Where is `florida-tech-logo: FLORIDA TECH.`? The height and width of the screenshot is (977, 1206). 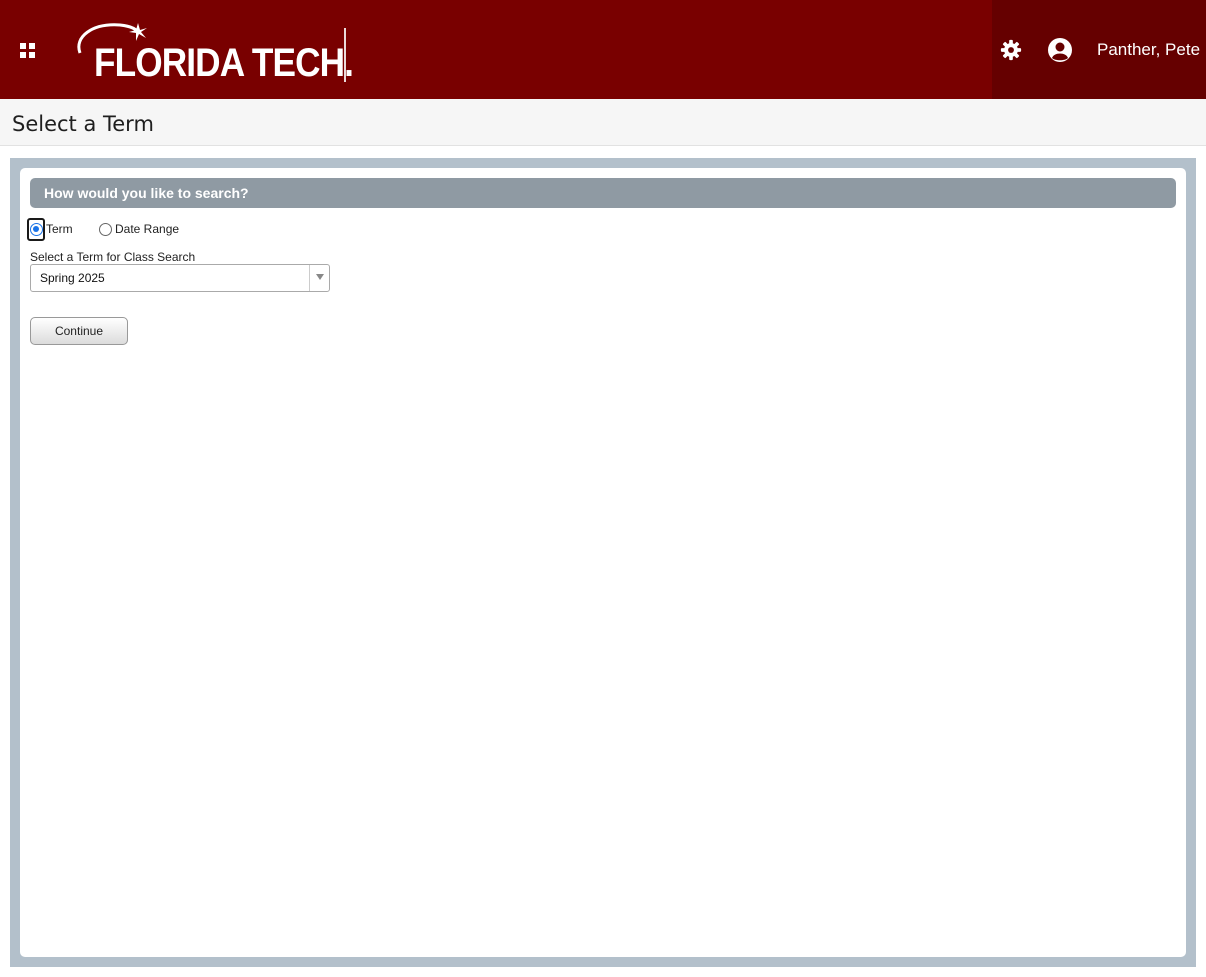 florida-tech-logo: FLORIDA TECH. is located at coordinates (213, 52).